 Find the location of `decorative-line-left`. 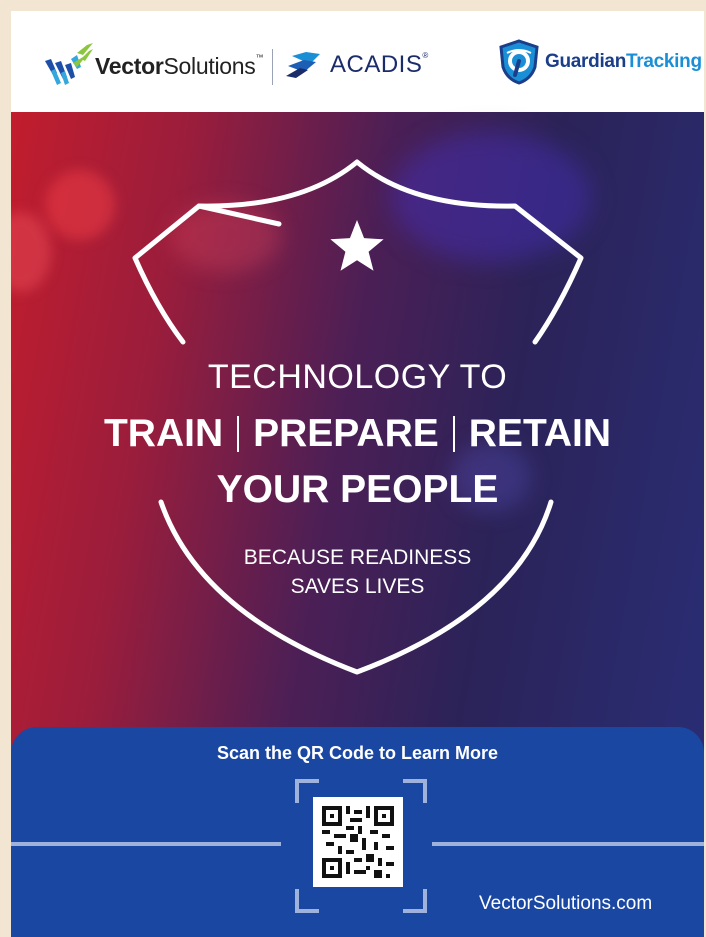

decorative-line-left is located at coordinates (146, 844).